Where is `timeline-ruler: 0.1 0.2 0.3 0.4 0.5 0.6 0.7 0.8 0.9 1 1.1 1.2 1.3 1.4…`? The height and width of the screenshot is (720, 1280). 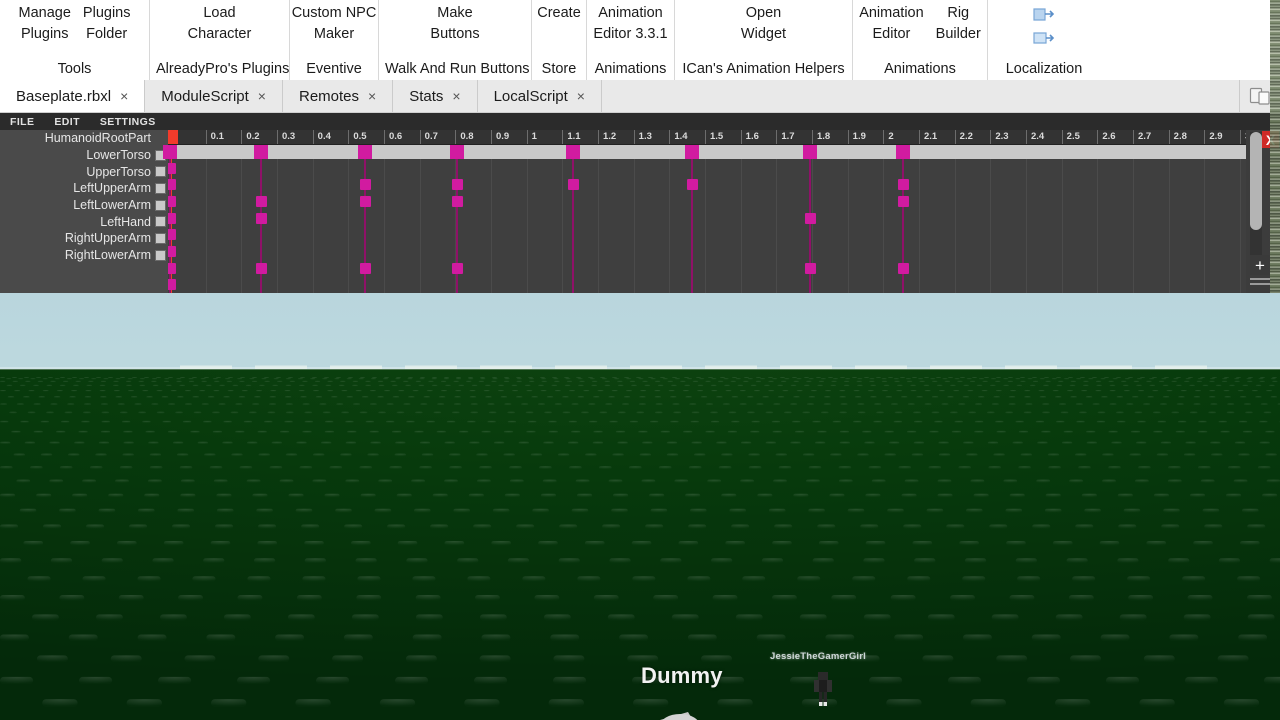 timeline-ruler: 0.1 0.2 0.3 0.4 0.5 0.6 0.7 0.8 0.9 1 1.1 1.2 1.3 1.4… is located at coordinates (707, 137).